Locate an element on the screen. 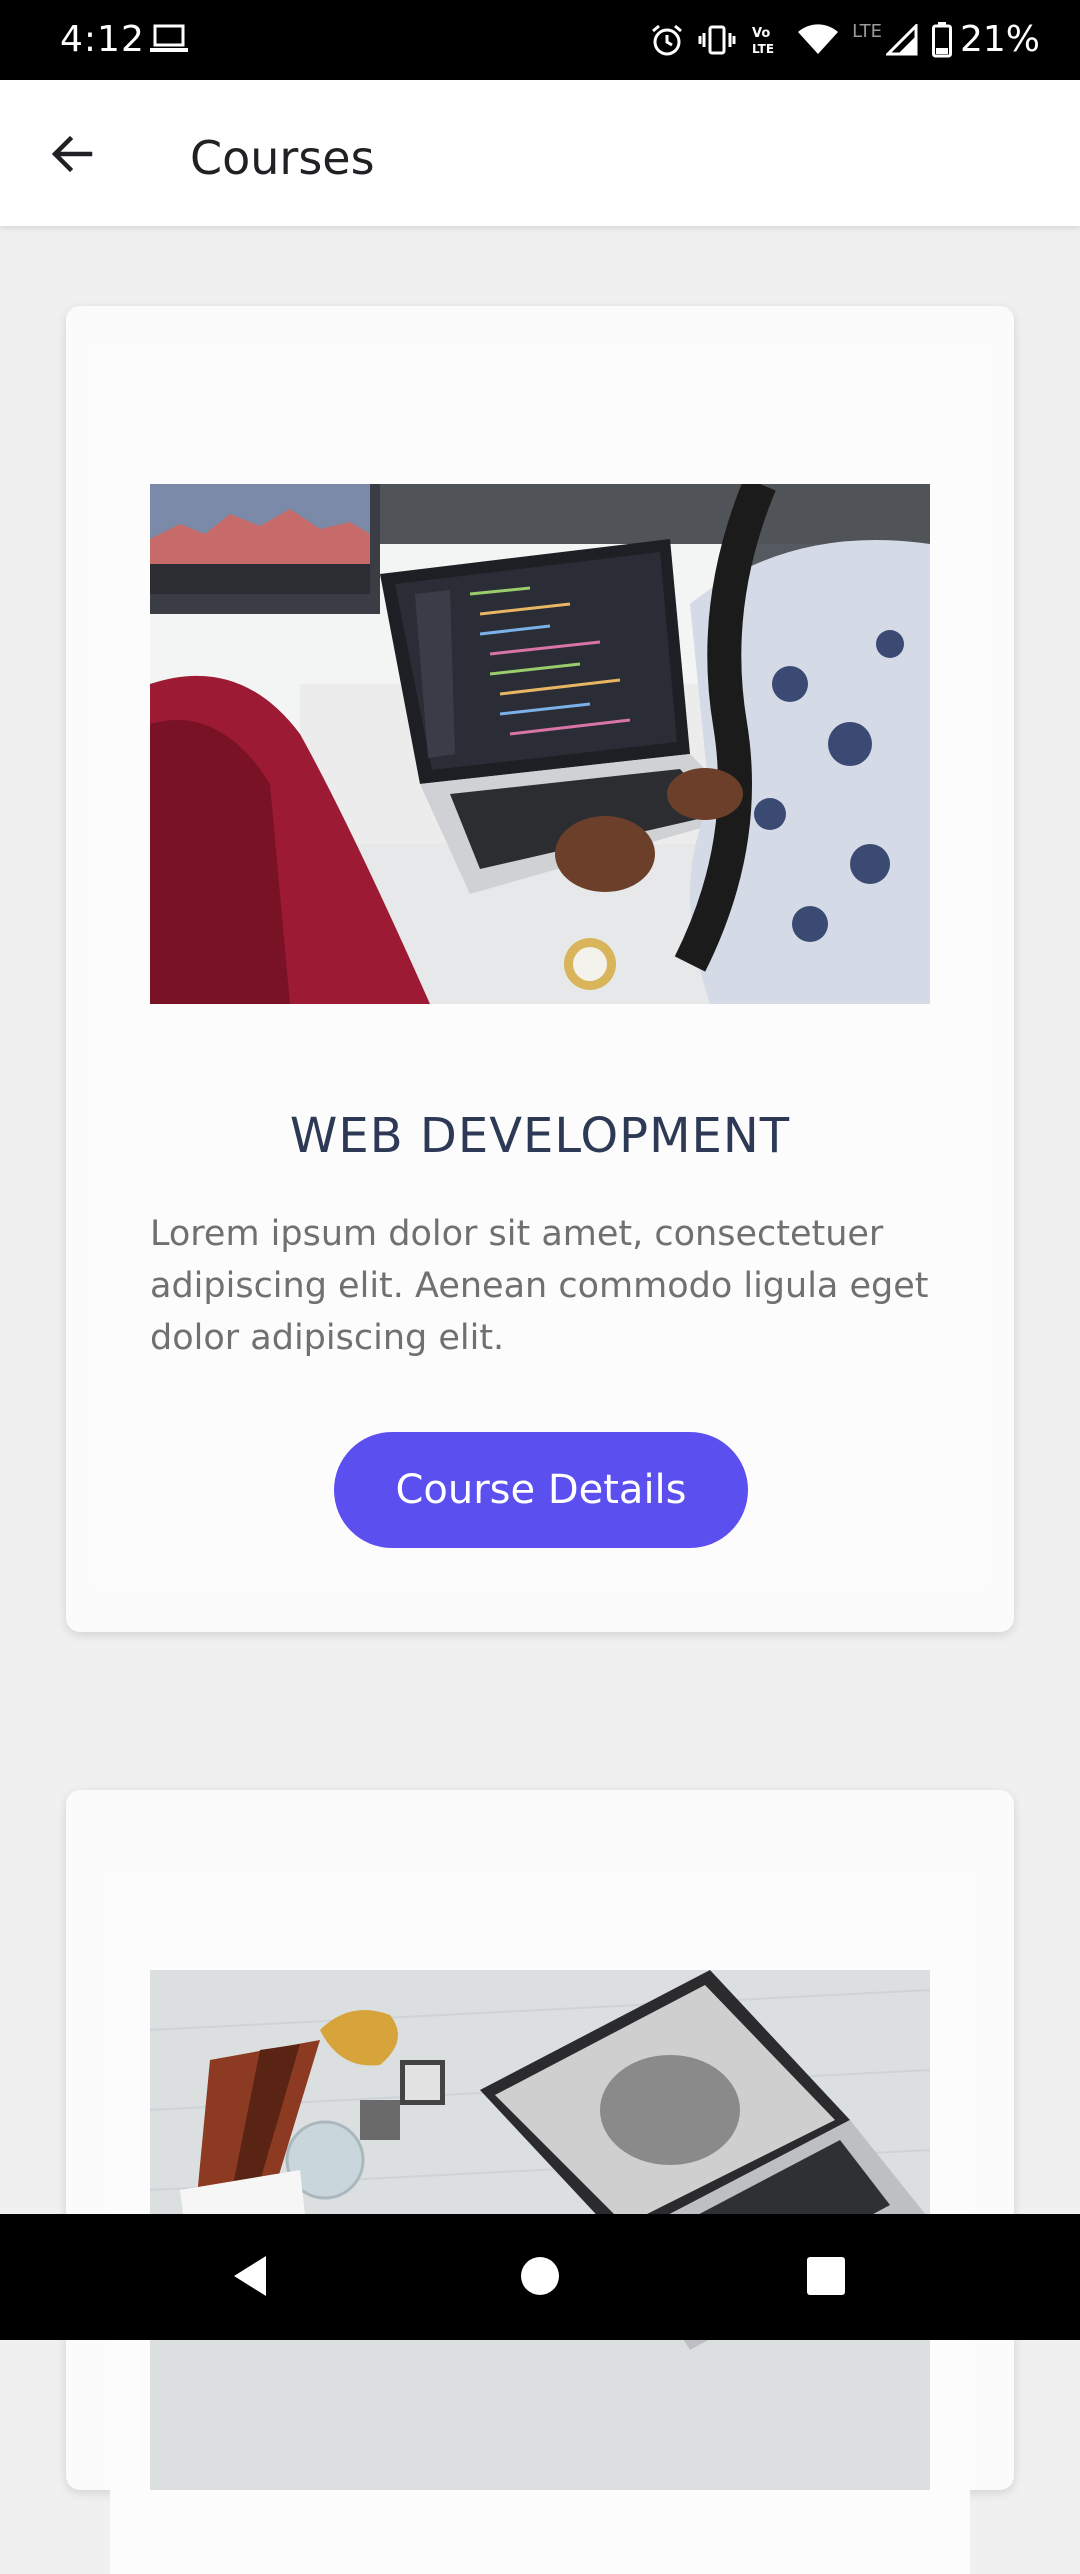 Image resolution: width=1080 pixels, height=2574 pixels. battery-icon is located at coordinates (941, 40).